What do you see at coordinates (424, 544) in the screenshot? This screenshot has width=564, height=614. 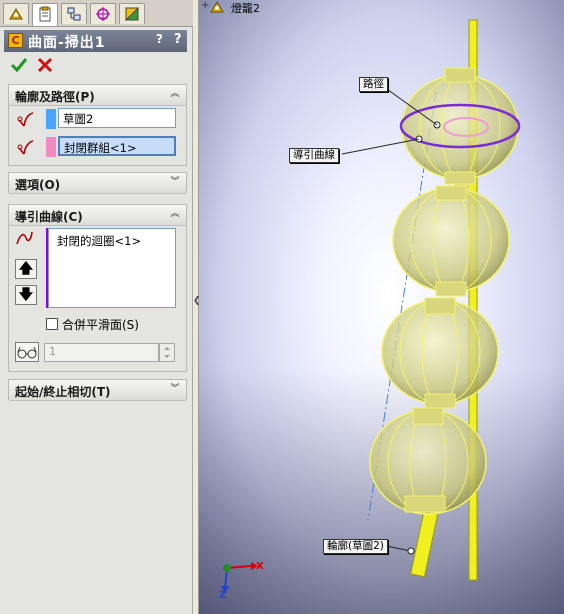 I see `tassel` at bounding box center [424, 544].